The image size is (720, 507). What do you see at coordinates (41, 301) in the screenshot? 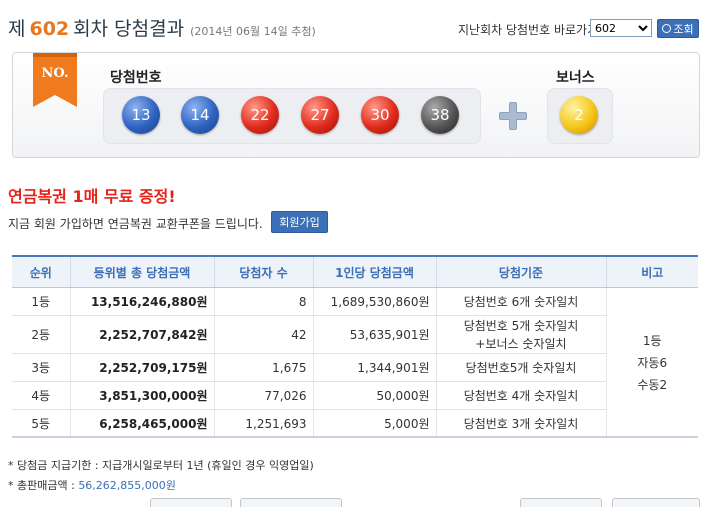
I see `rank-cell: 1등` at bounding box center [41, 301].